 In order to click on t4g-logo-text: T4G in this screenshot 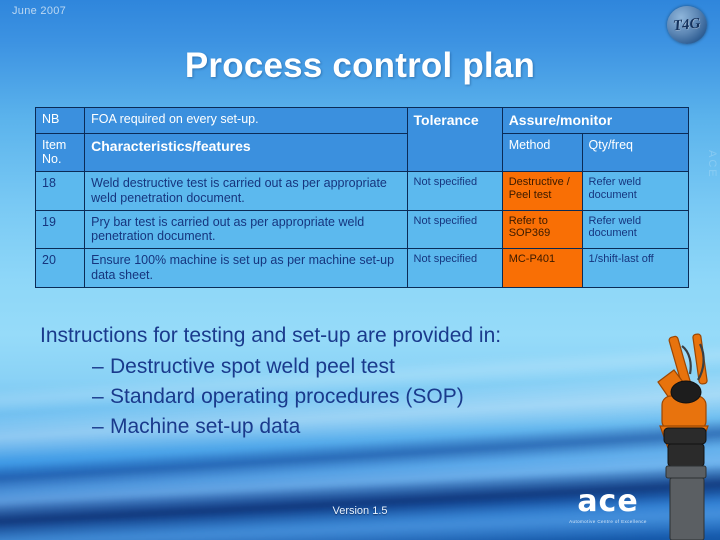, I will do `click(687, 24)`.